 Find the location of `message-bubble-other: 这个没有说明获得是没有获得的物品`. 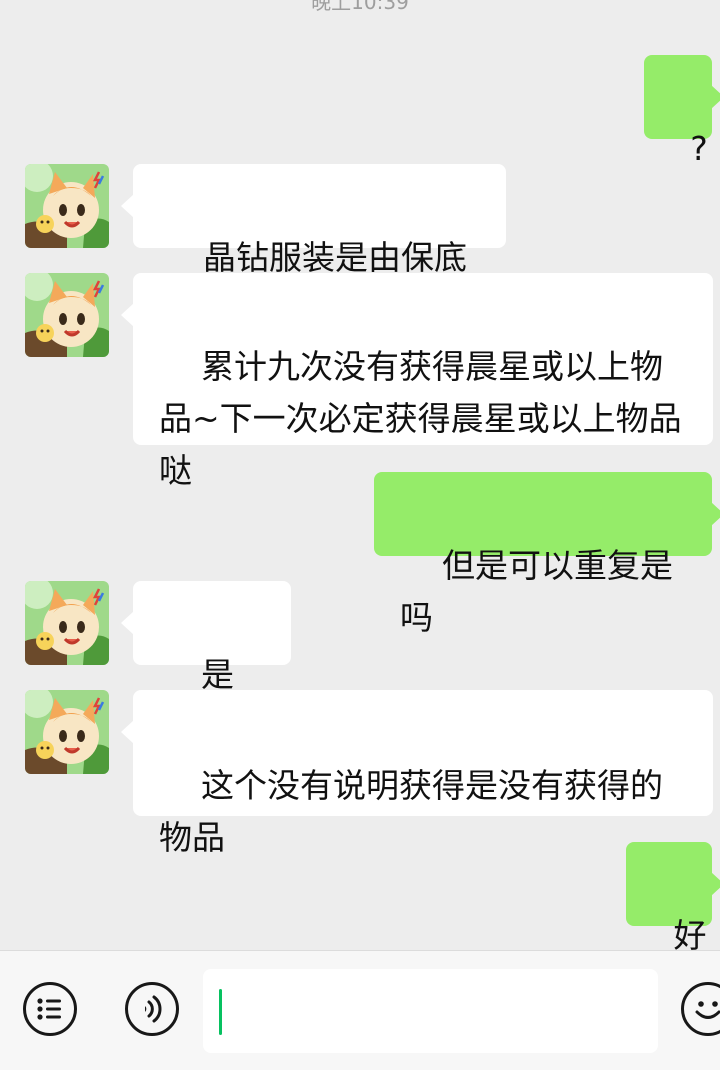

message-bubble-other: 这个没有说明获得是没有获得的物品 is located at coordinates (417, 773).